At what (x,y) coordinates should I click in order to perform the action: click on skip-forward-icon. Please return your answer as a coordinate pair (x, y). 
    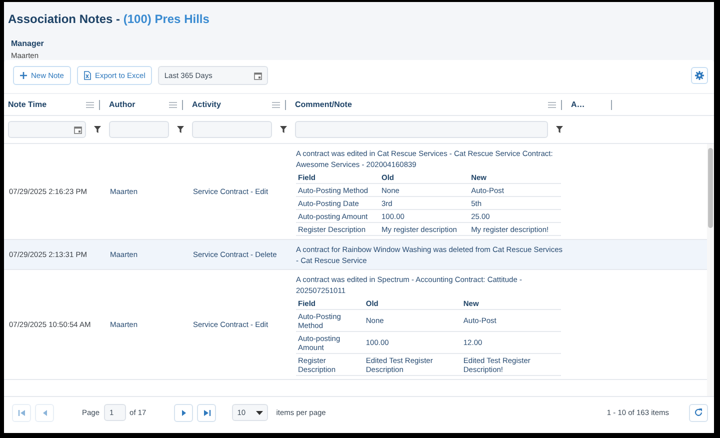
    Looking at the image, I should click on (206, 412).